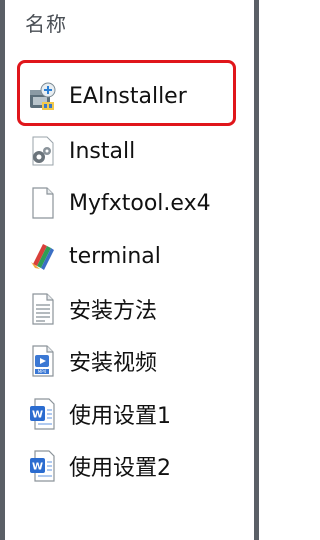  I want to click on settings-file-icon, so click(42, 151).